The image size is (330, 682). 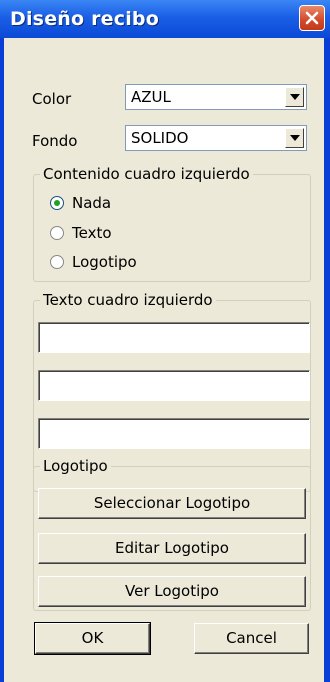 What do you see at coordinates (92, 638) in the screenshot?
I see `ok-button: OK` at bounding box center [92, 638].